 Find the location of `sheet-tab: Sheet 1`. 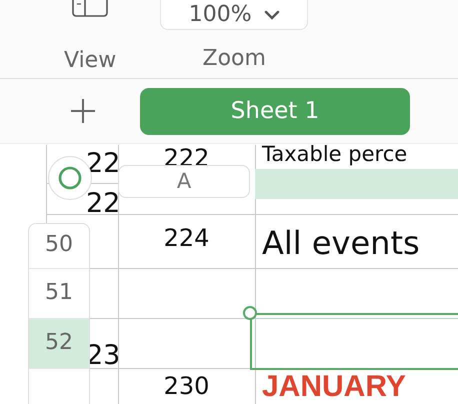

sheet-tab: Sheet 1 is located at coordinates (275, 111).